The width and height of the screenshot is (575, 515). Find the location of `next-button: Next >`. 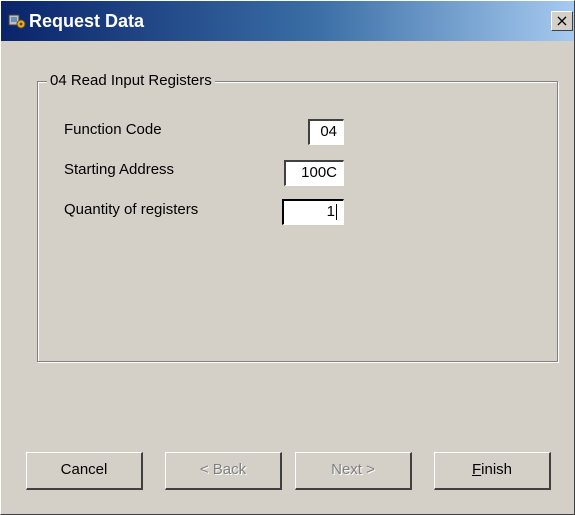

next-button: Next > is located at coordinates (353, 471).